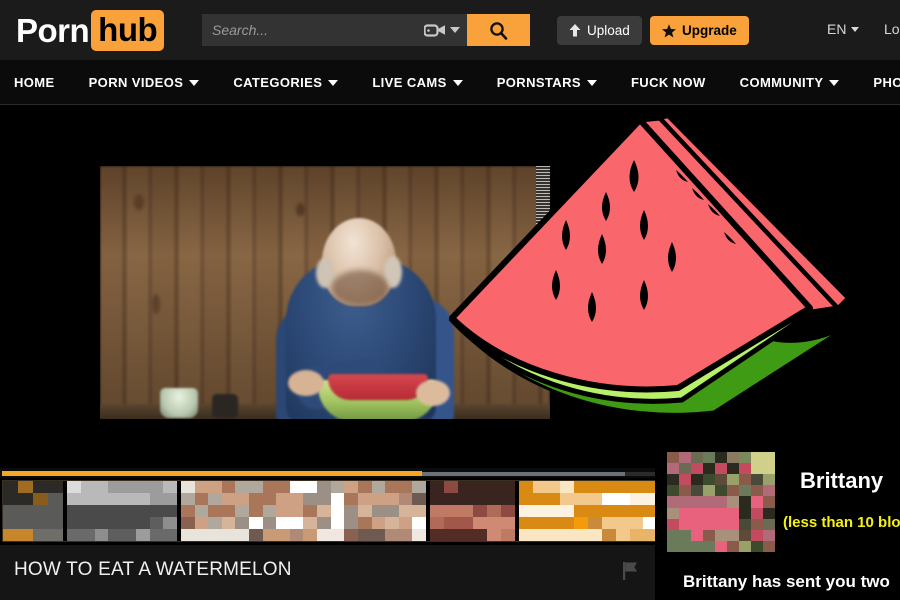 This screenshot has width=900, height=600. Describe the element at coordinates (144, 82) in the screenshot. I see `nav-item-porn-videos: PORN VIDEOS` at that location.